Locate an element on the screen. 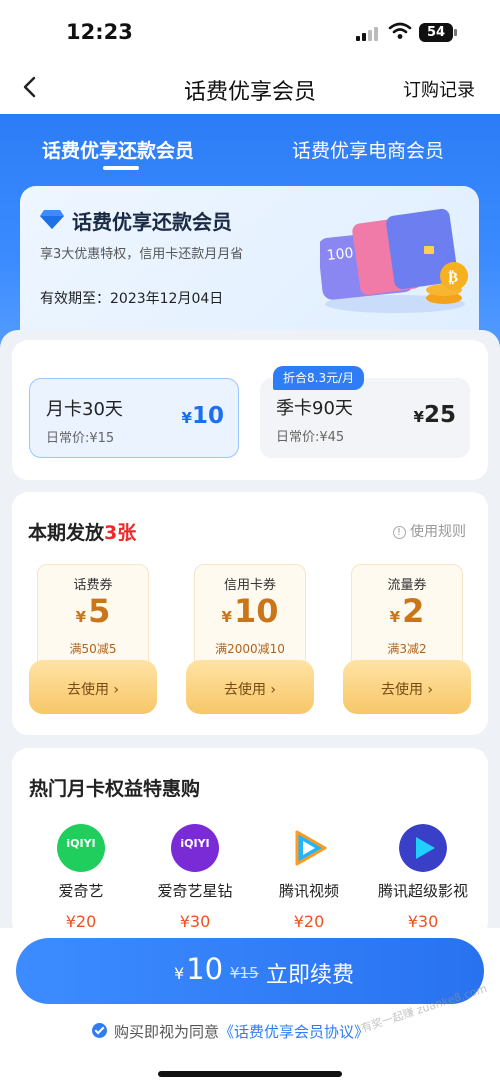  hot-benefits-title: 热门月卡权益特惠购 is located at coordinates (115, 789).